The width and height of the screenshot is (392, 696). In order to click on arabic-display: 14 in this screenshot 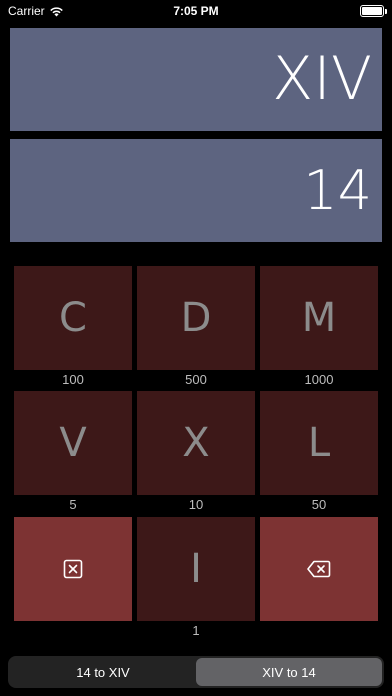, I will do `click(196, 190)`.